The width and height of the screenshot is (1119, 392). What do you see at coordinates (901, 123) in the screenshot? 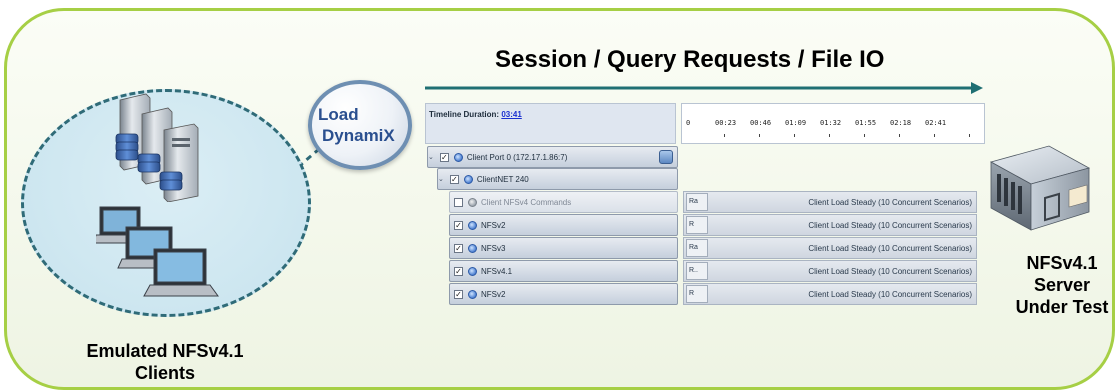
I see `timeline-tick-label: 02:18` at bounding box center [901, 123].